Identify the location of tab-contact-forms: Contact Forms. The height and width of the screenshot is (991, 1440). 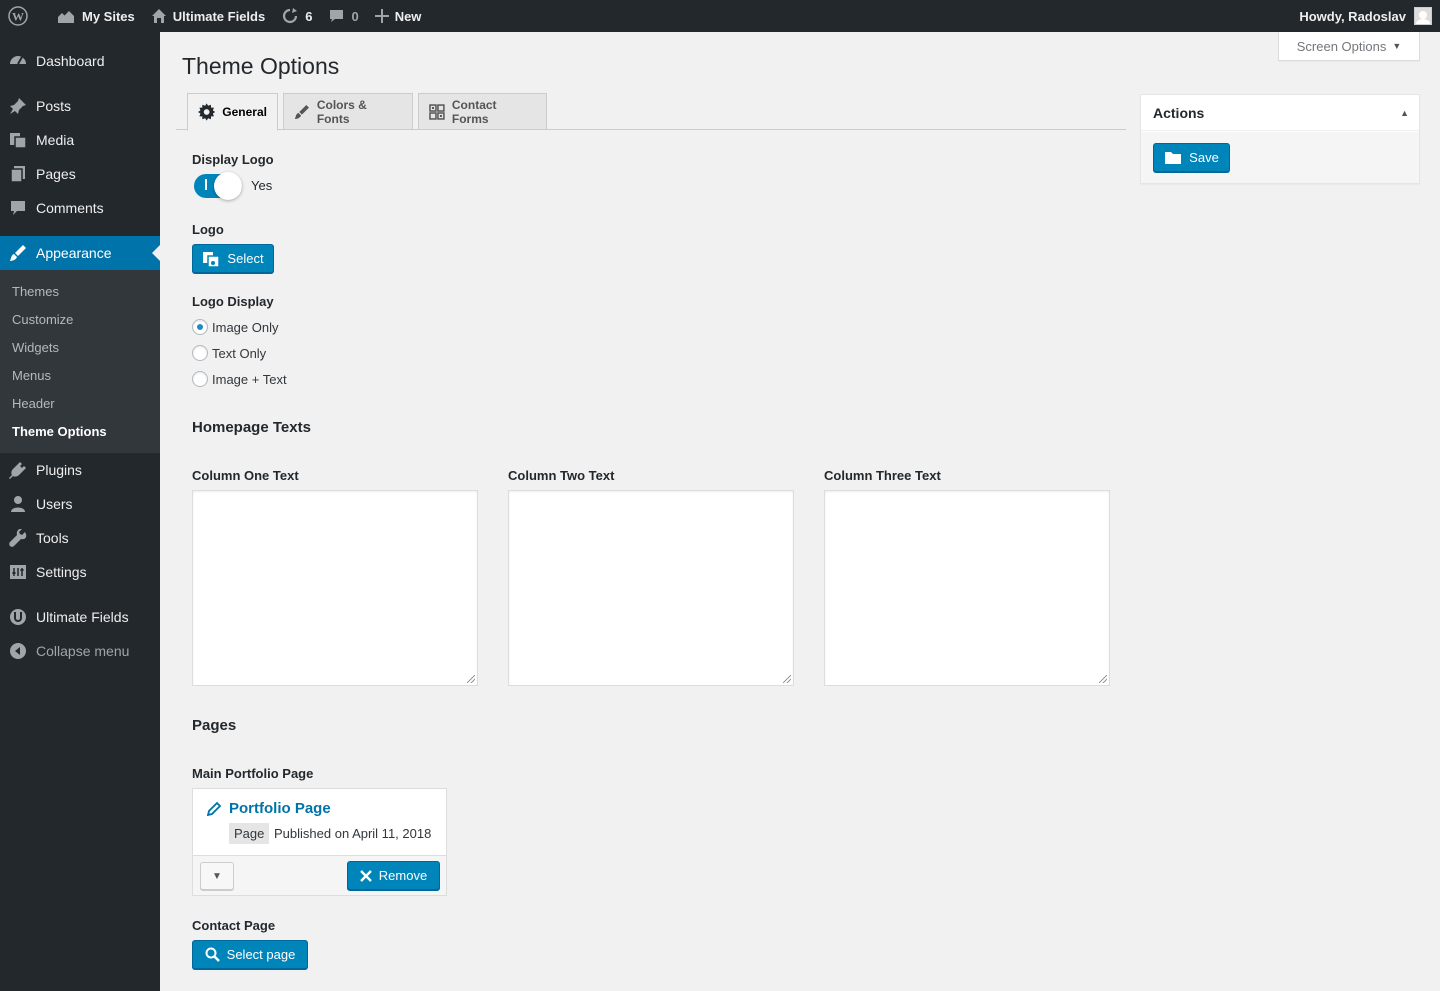
(482, 111).